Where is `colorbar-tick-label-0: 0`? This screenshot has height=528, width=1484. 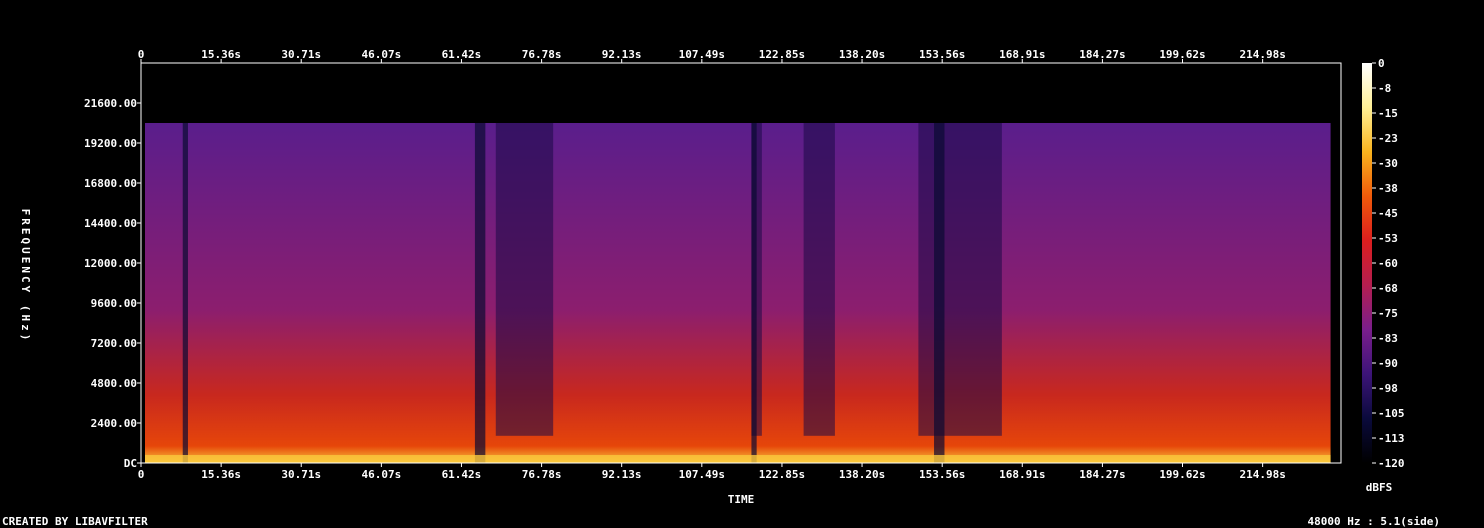
colorbar-tick-label-0: 0 is located at coordinates (1381, 63).